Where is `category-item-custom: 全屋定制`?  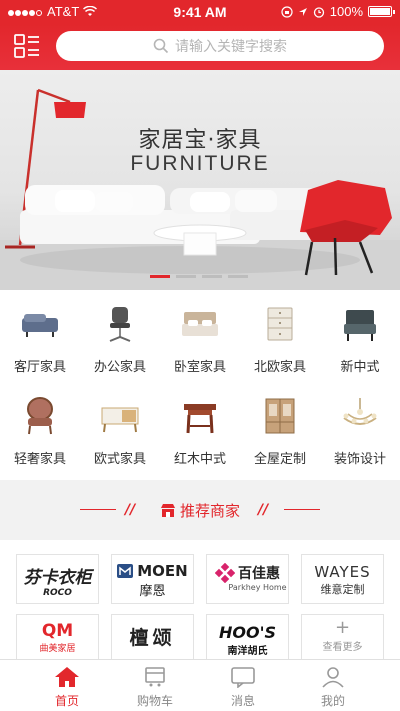
category-item-custom: 全屋定制 is located at coordinates (280, 429).